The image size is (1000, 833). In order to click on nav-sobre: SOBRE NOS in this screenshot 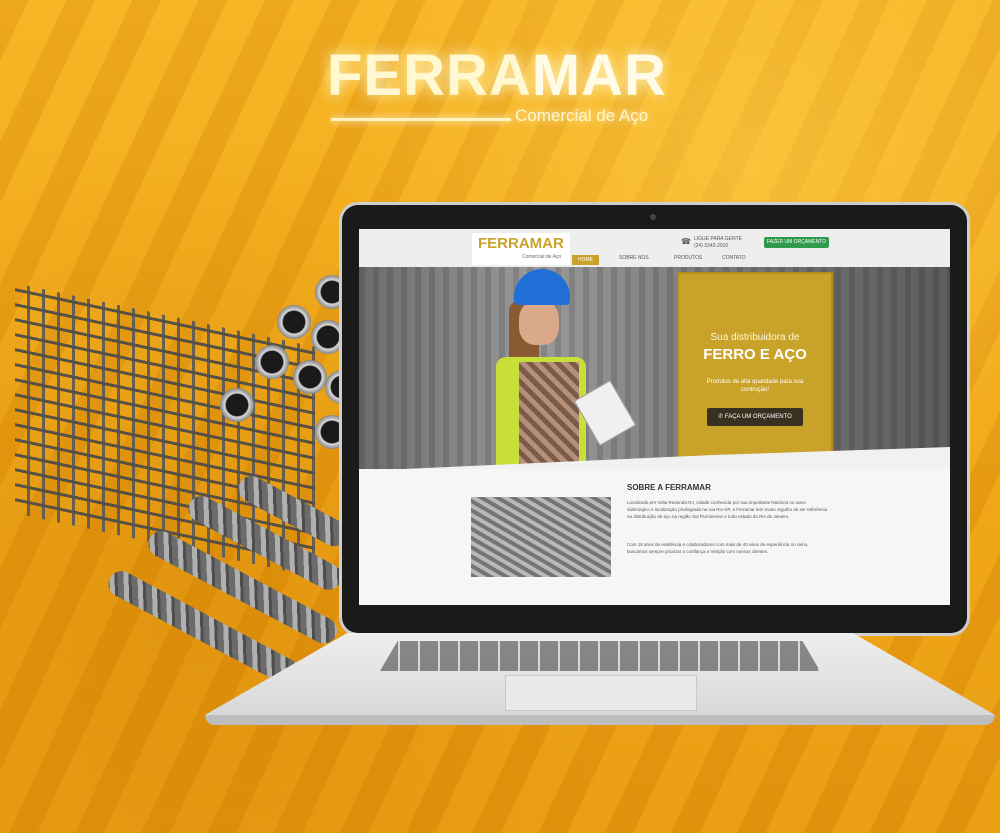, I will do `click(634, 258)`.